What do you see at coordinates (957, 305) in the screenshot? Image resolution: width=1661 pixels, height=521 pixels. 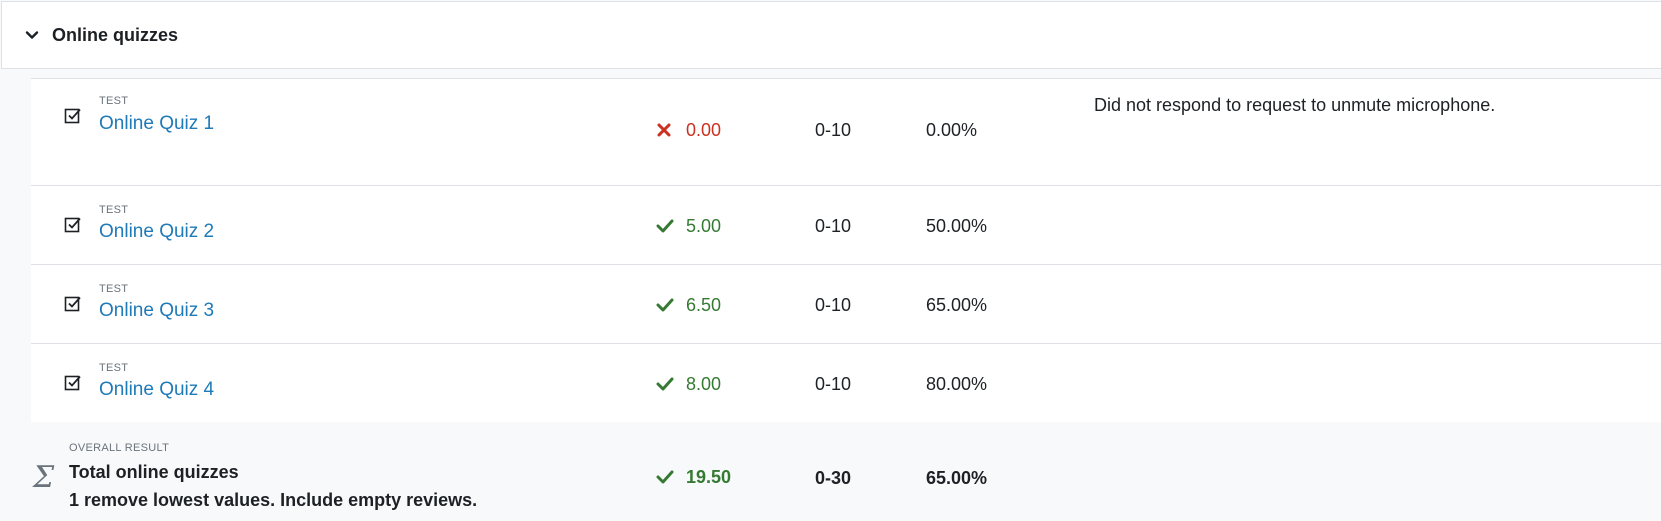 I see `grade-percentage: 65.00%` at bounding box center [957, 305].